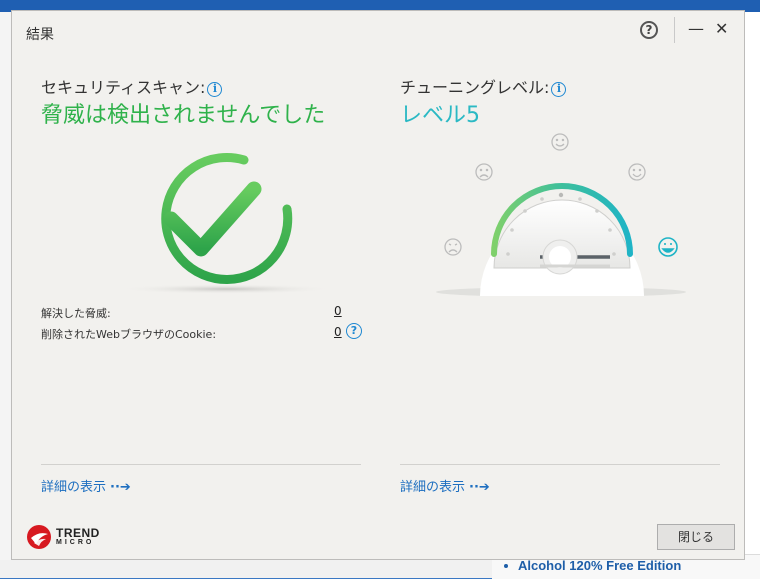 This screenshot has width=760, height=579. I want to click on minimize-button: —, so click(696, 28).